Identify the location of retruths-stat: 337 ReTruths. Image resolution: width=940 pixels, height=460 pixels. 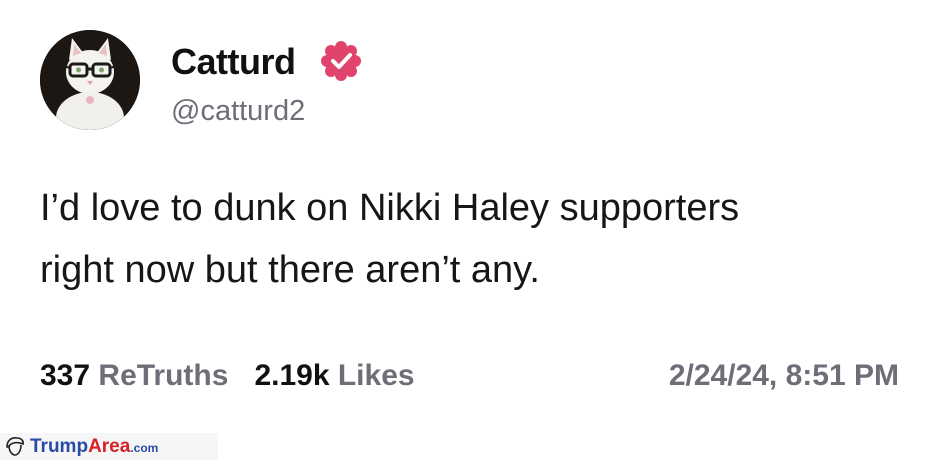
(134, 375).